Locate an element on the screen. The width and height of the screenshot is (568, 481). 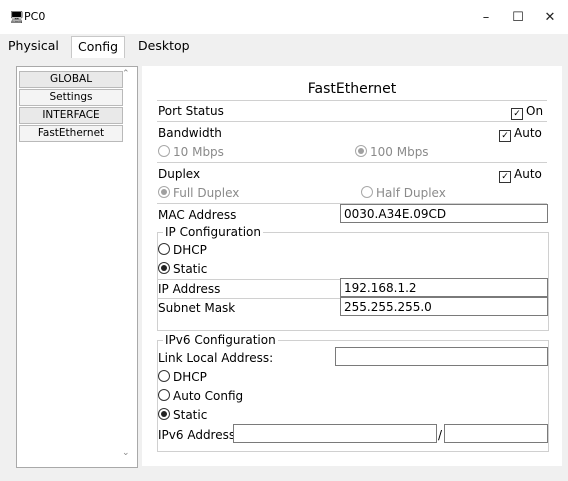
full-duplex-label: Full Duplex is located at coordinates (206, 193).